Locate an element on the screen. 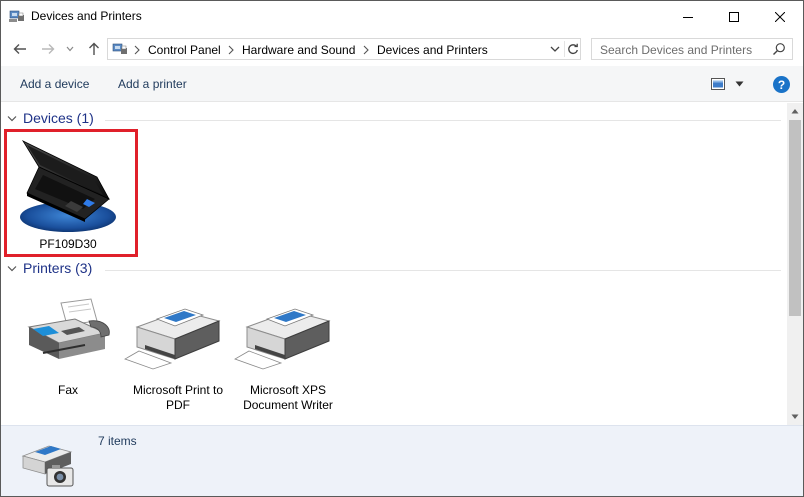 This screenshot has height=497, width=804. scrollbar-thumb is located at coordinates (795, 218).